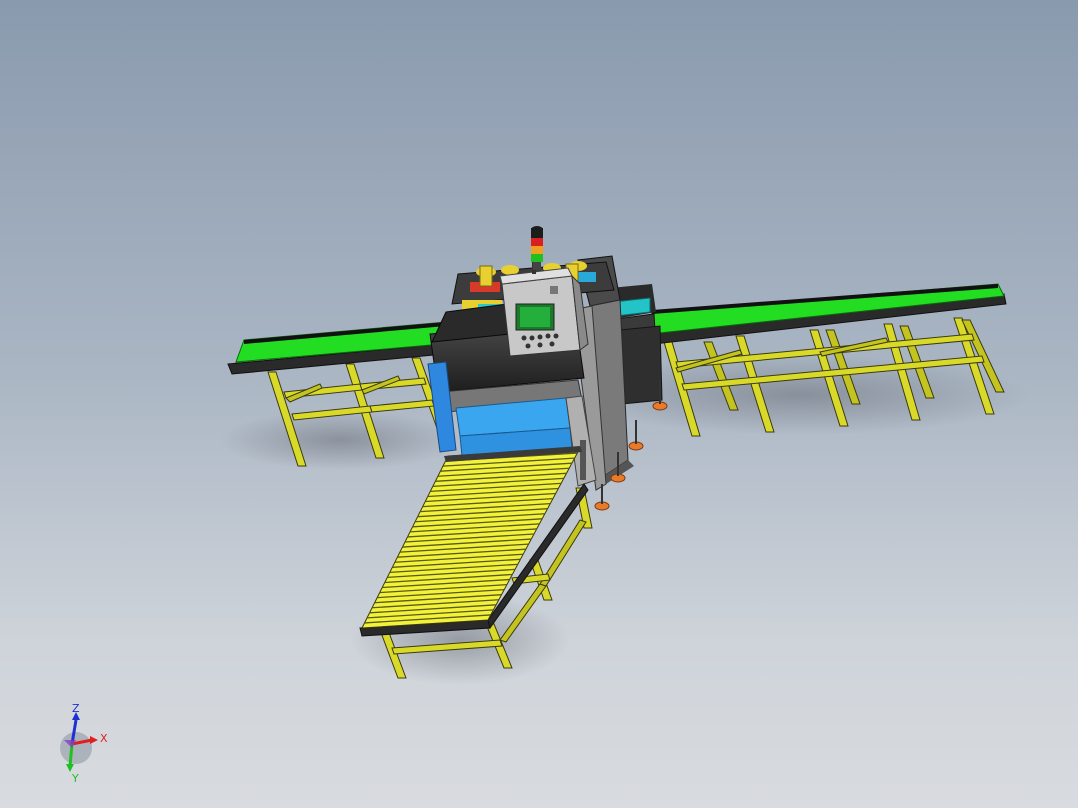  Describe the element at coordinates (474, 541) in the screenshot. I see `roller-conveyor` at that location.